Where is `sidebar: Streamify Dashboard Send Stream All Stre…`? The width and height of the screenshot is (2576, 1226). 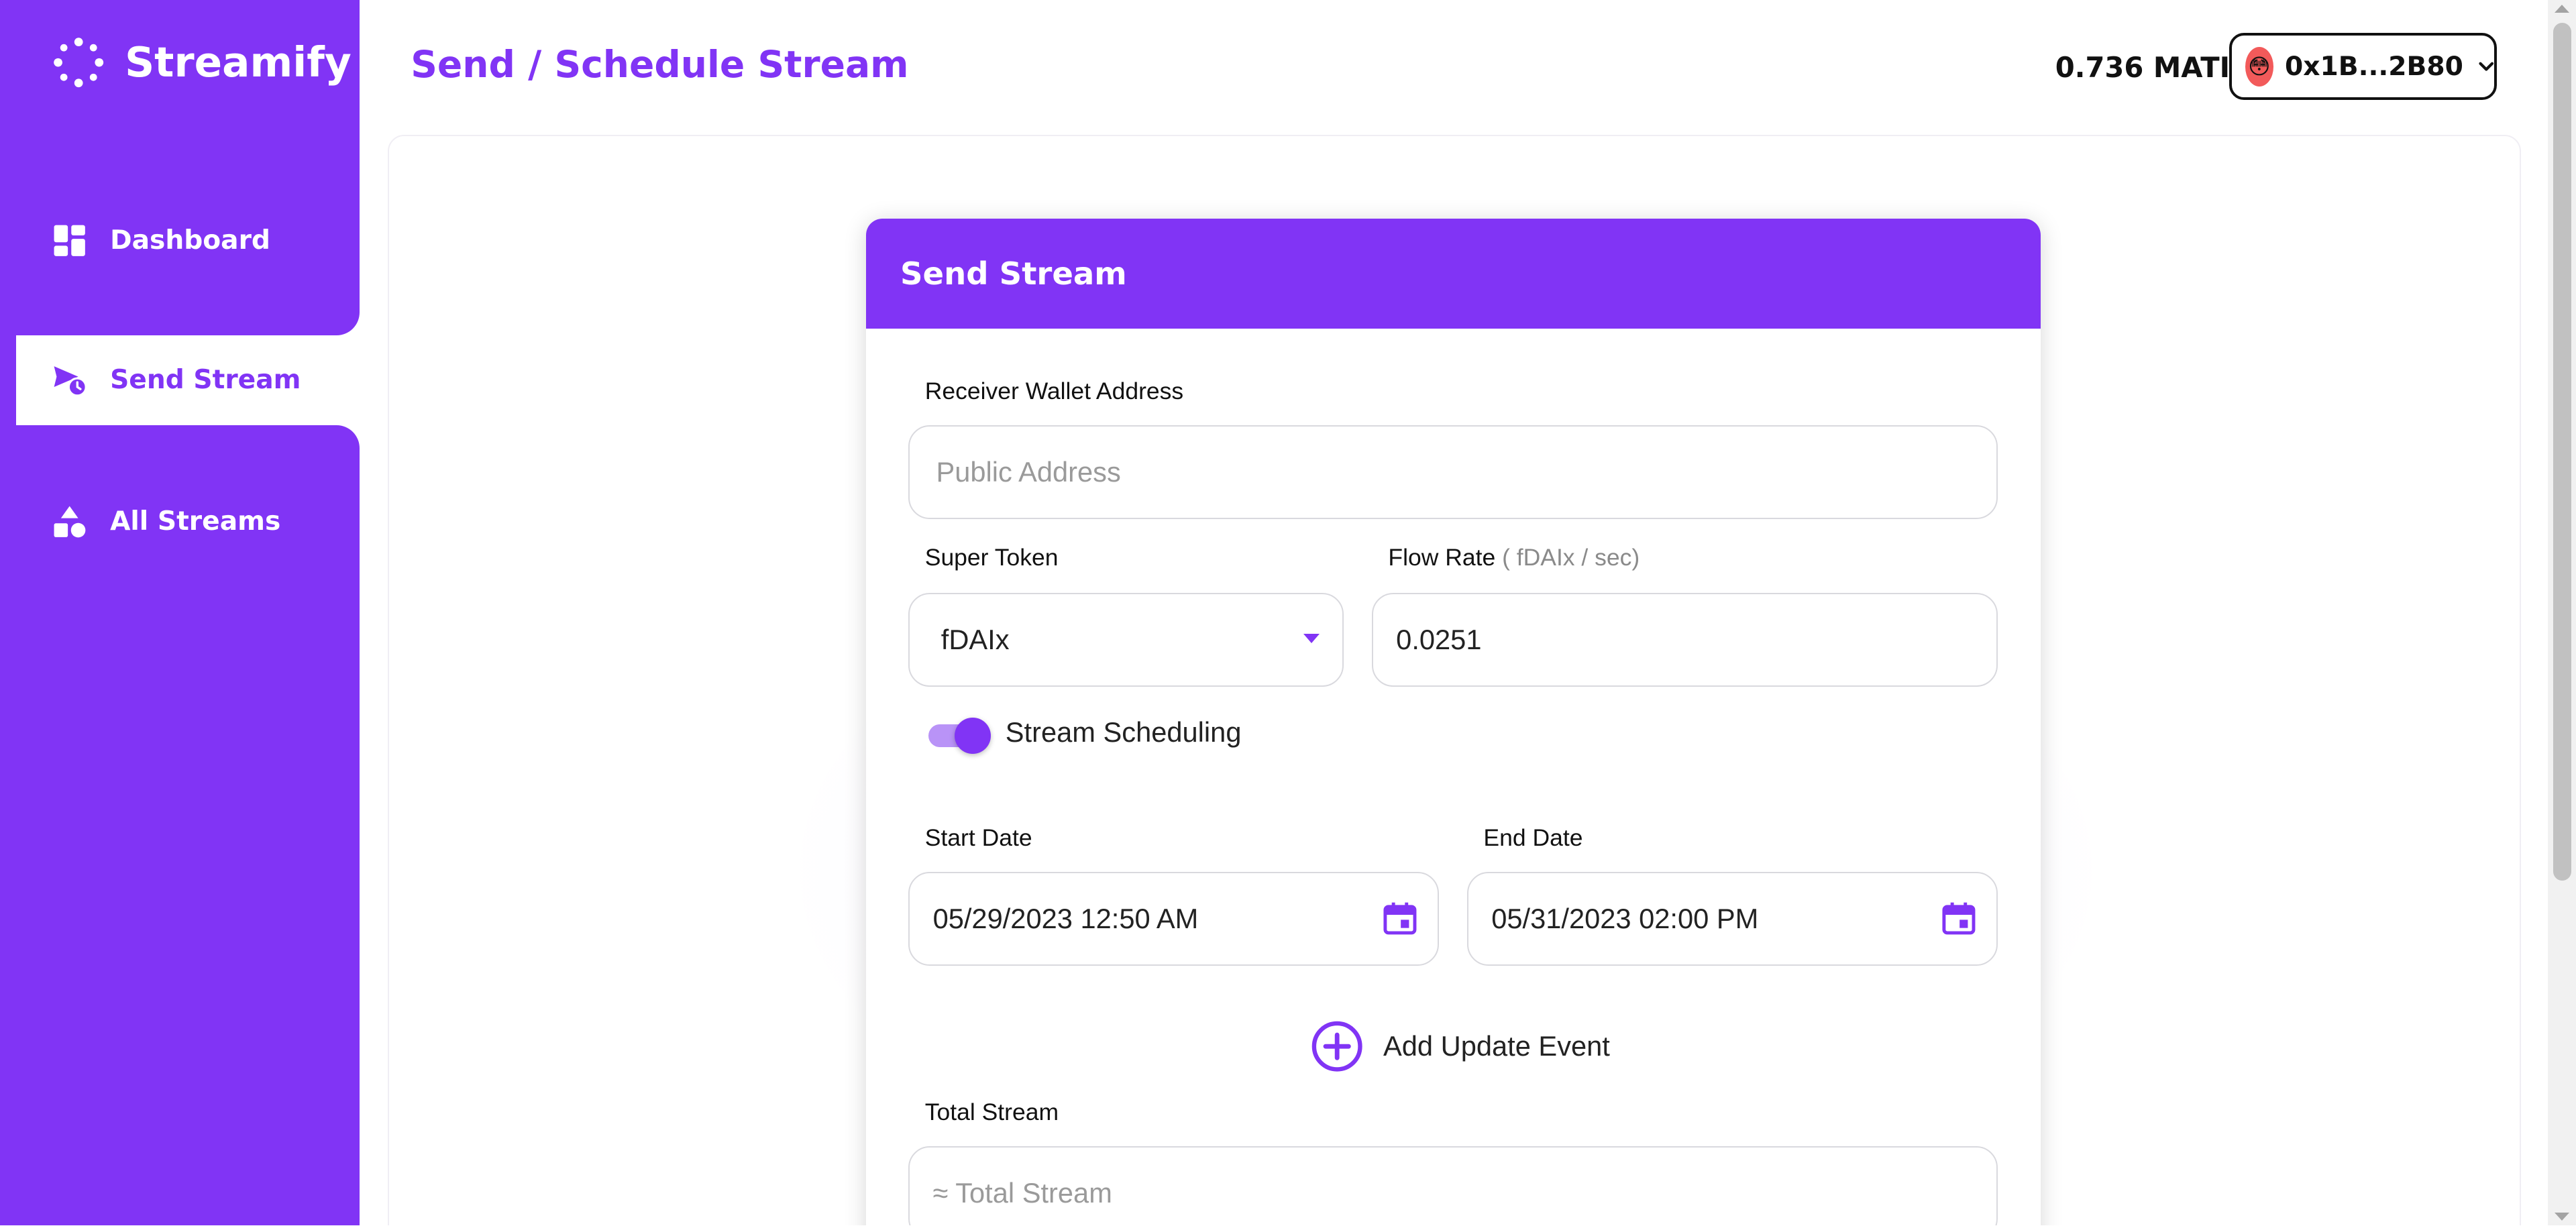 sidebar: Streamify Dashboard Send Stream All Stre… is located at coordinates (180, 612).